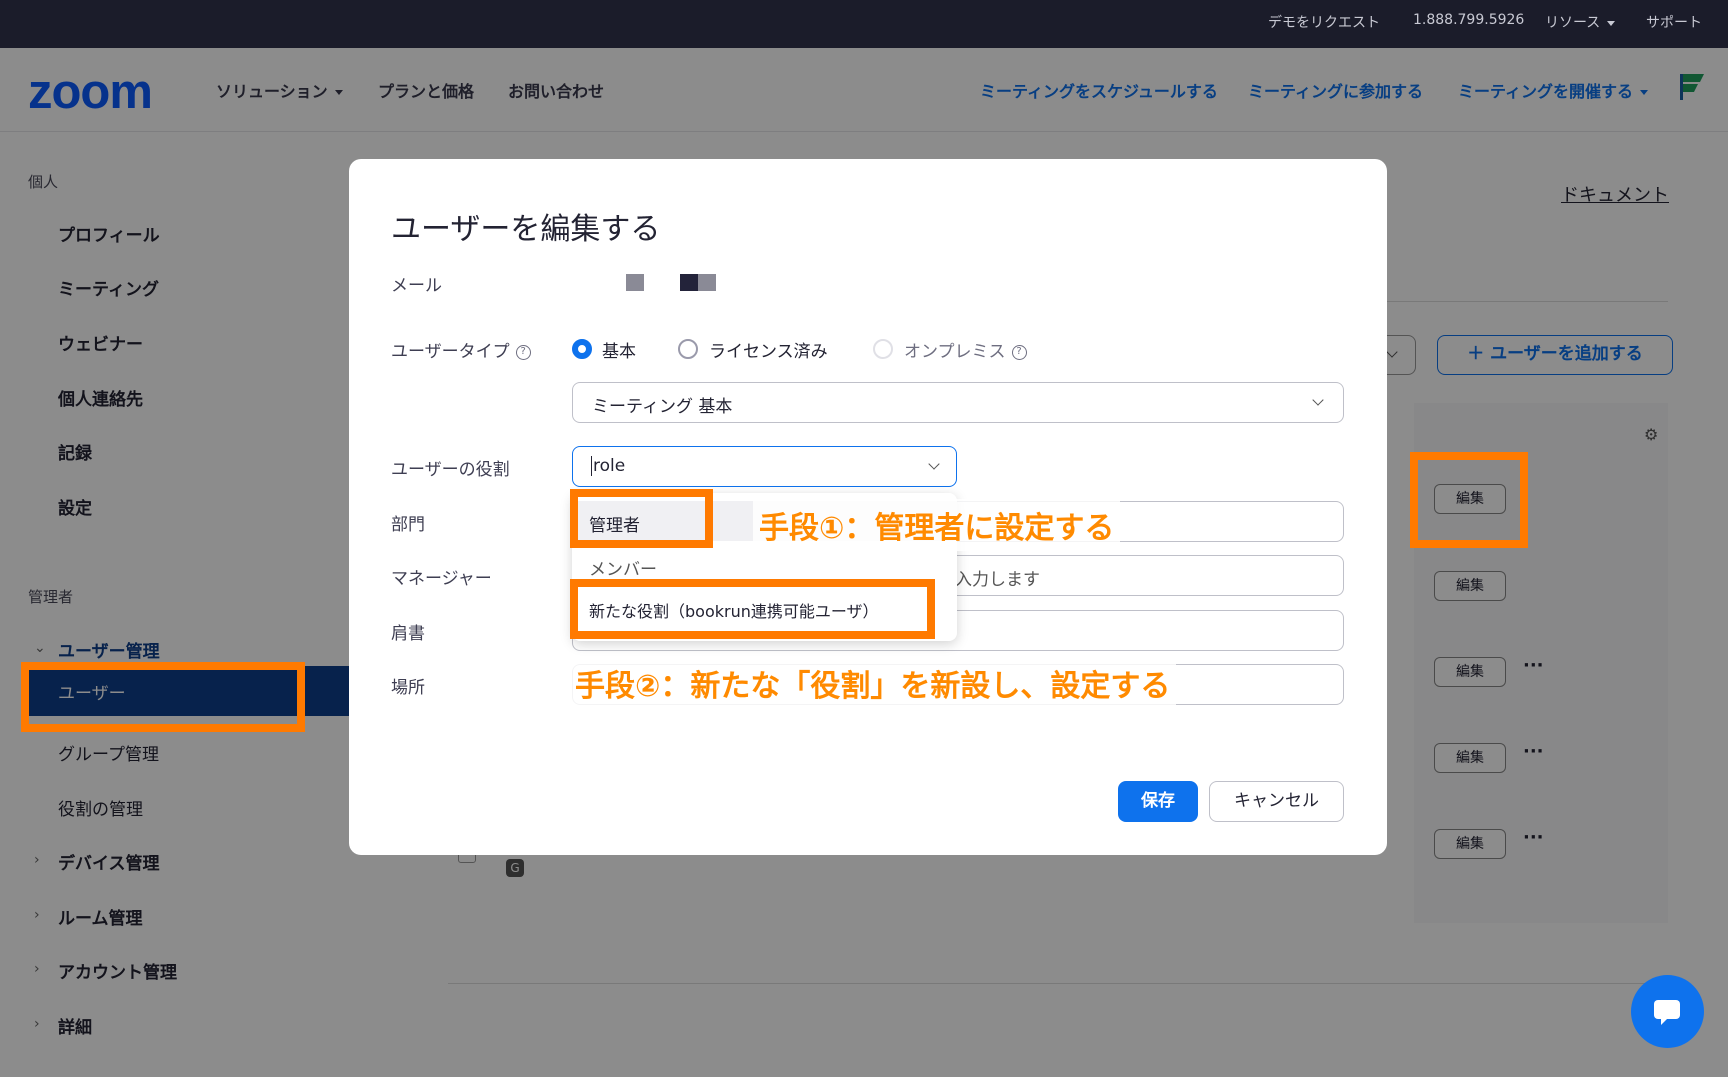 This screenshot has height=1077, width=1728. I want to click on radio-licensed, so click(688, 349).